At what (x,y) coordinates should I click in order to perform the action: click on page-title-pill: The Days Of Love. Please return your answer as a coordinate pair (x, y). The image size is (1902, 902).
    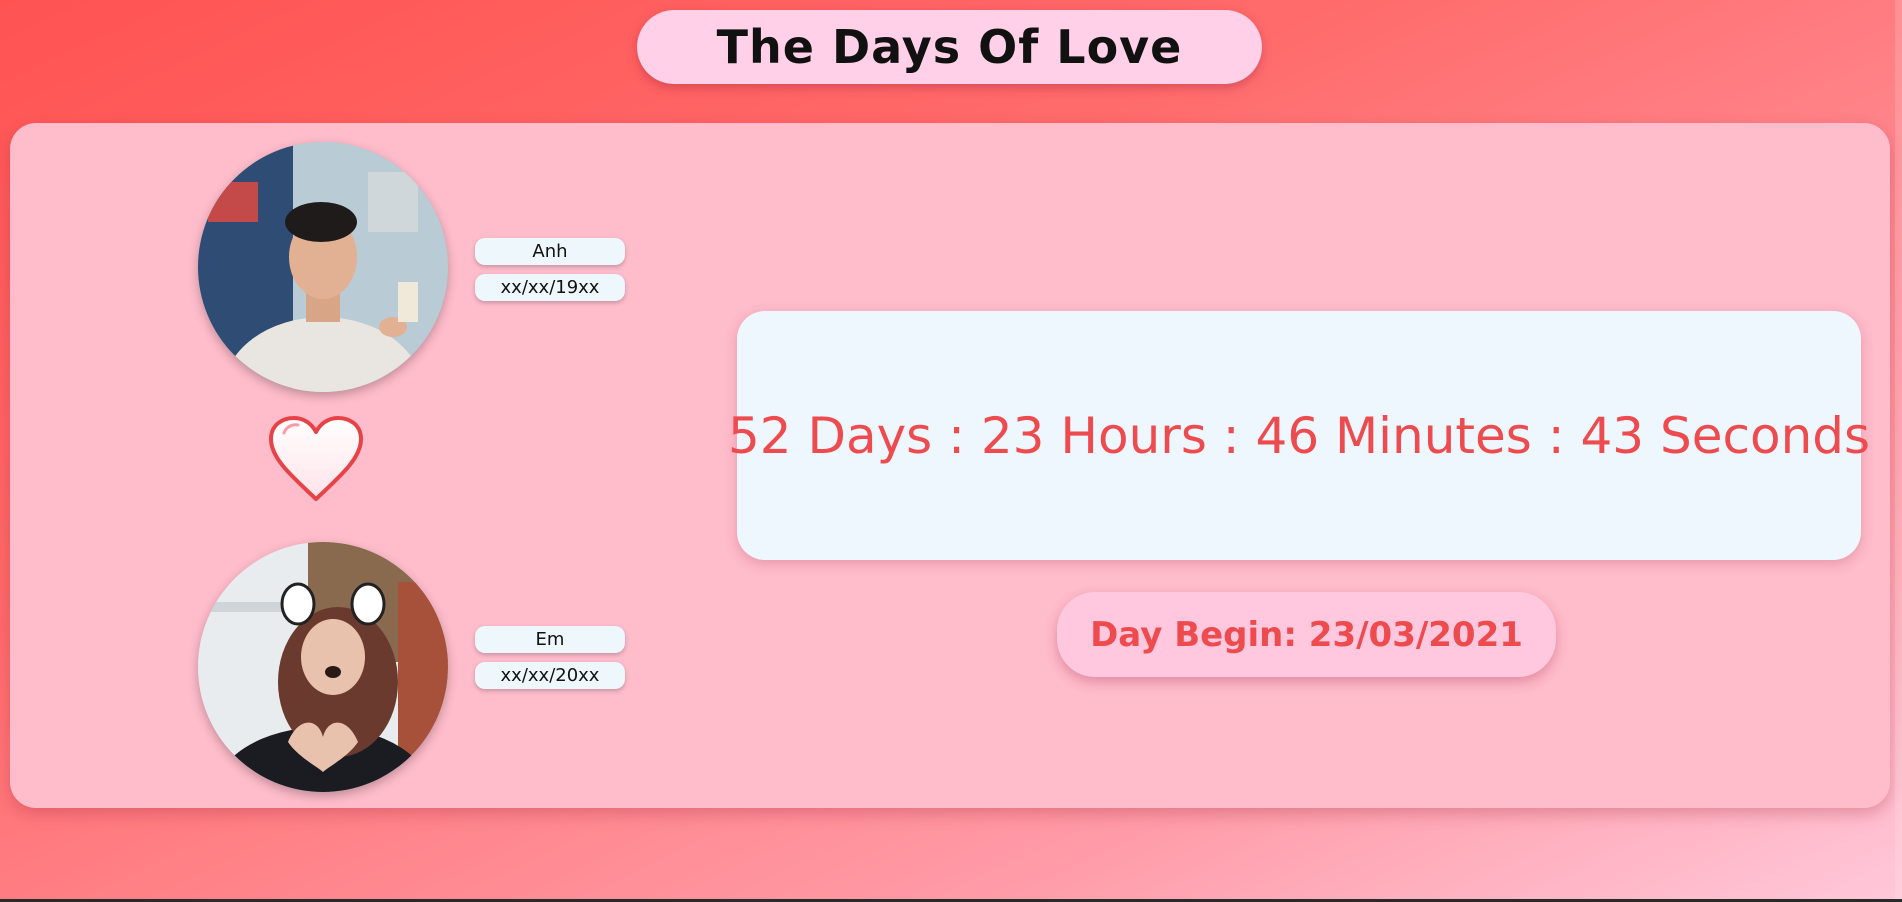
    Looking at the image, I should click on (949, 47).